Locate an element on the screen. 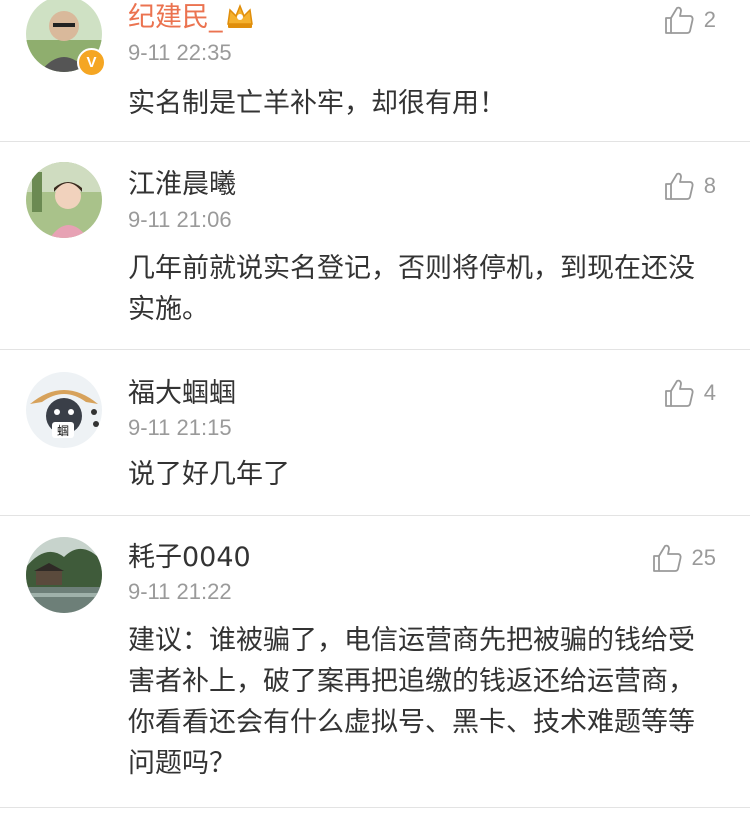  like-button: 2 is located at coordinates (690, 20).